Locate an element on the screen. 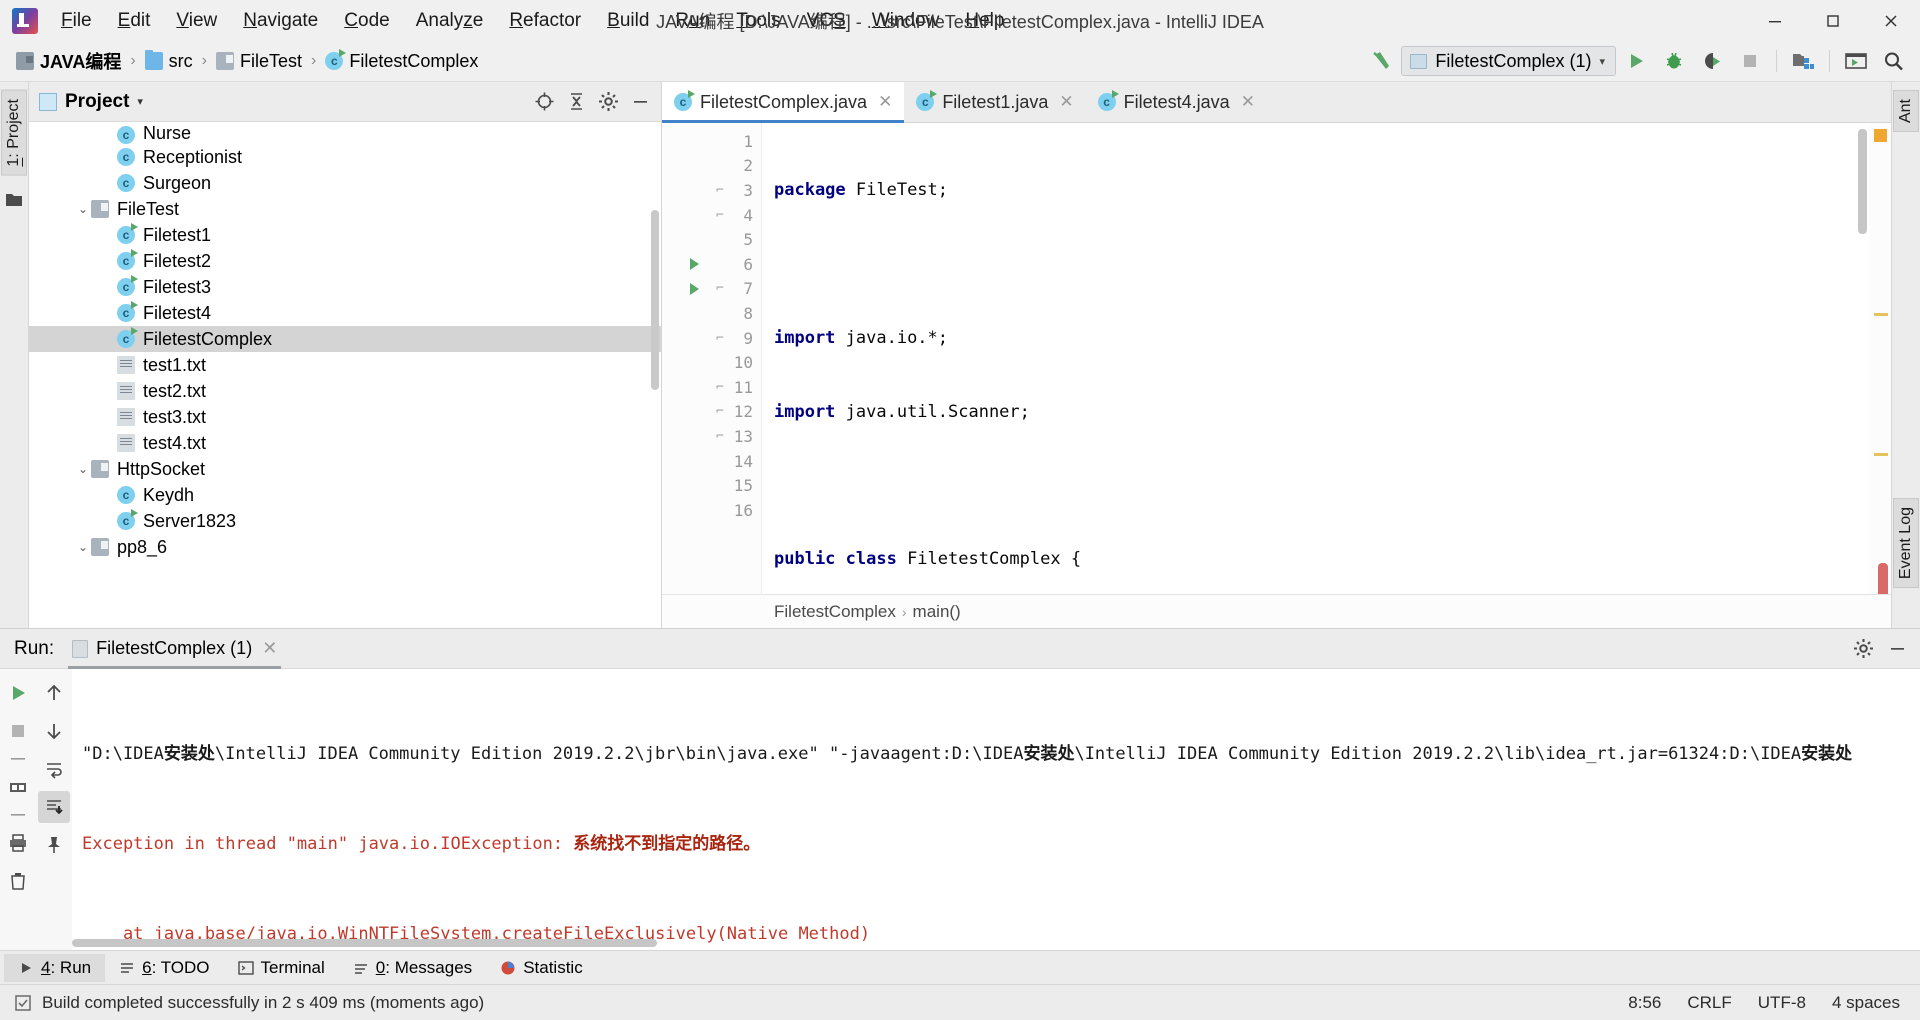 This screenshot has height=1020, width=1920. sidebar-tab-event-log: Event Log is located at coordinates (1906, 542).